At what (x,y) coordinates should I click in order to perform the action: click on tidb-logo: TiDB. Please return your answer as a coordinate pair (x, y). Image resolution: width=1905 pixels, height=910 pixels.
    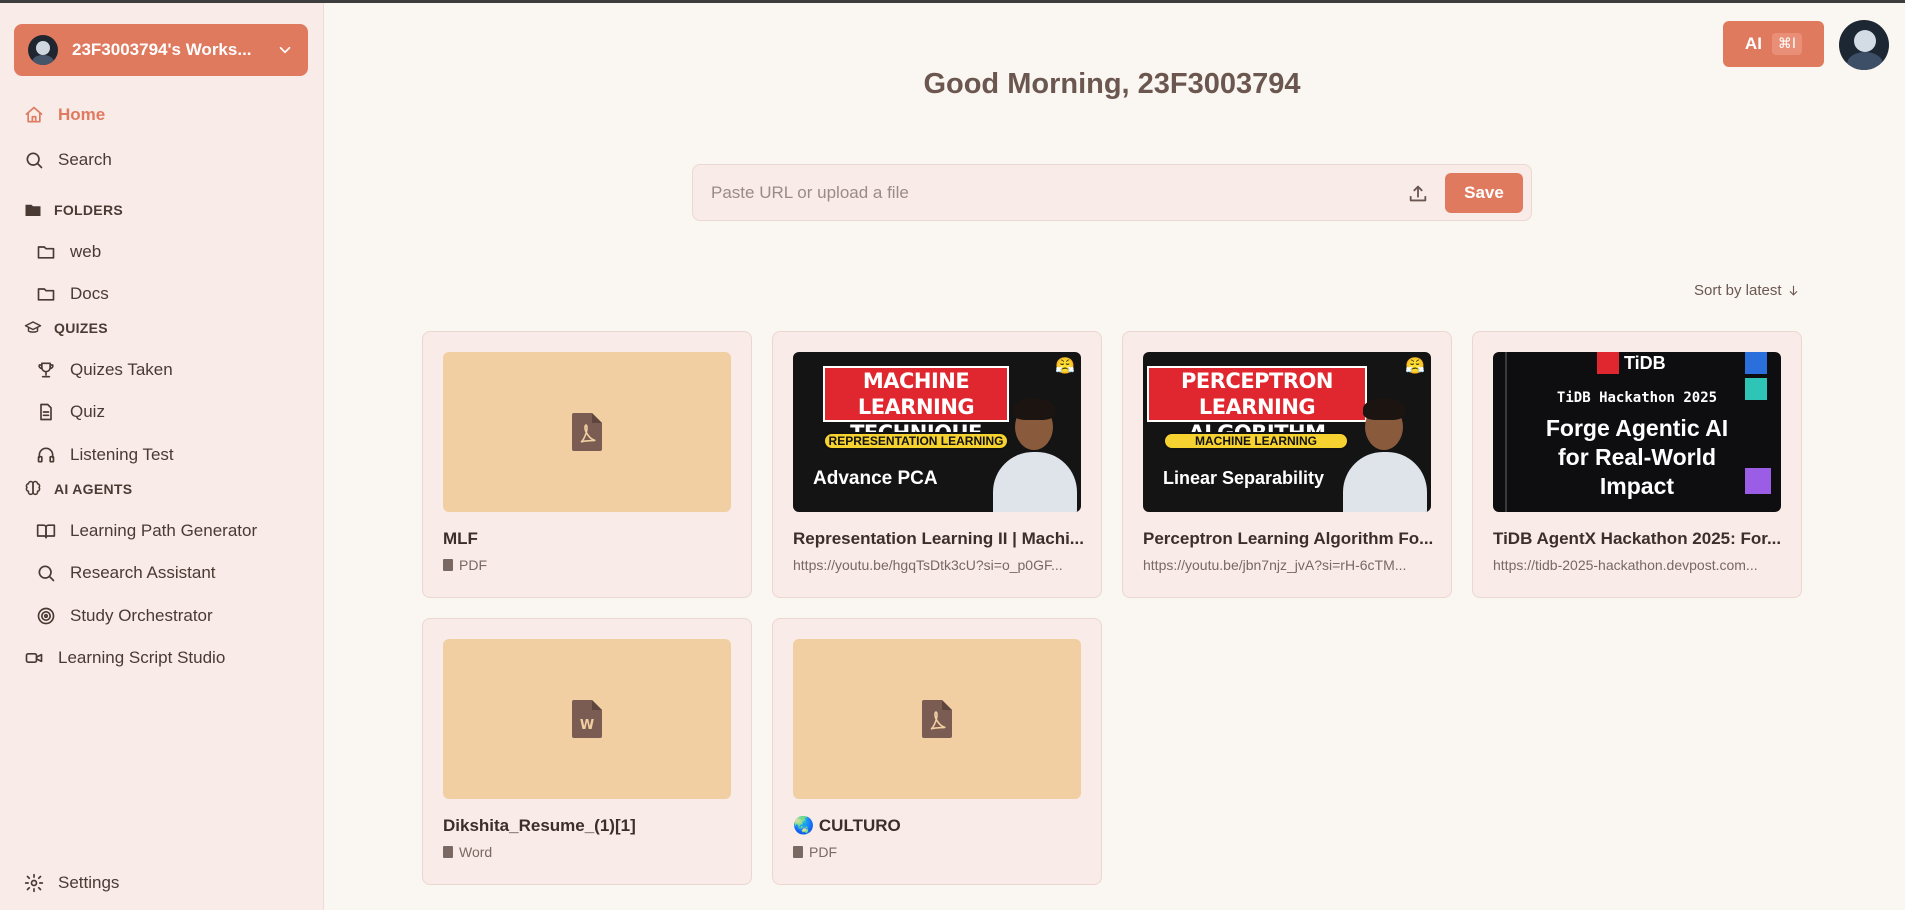
    Looking at the image, I should click on (1631, 363).